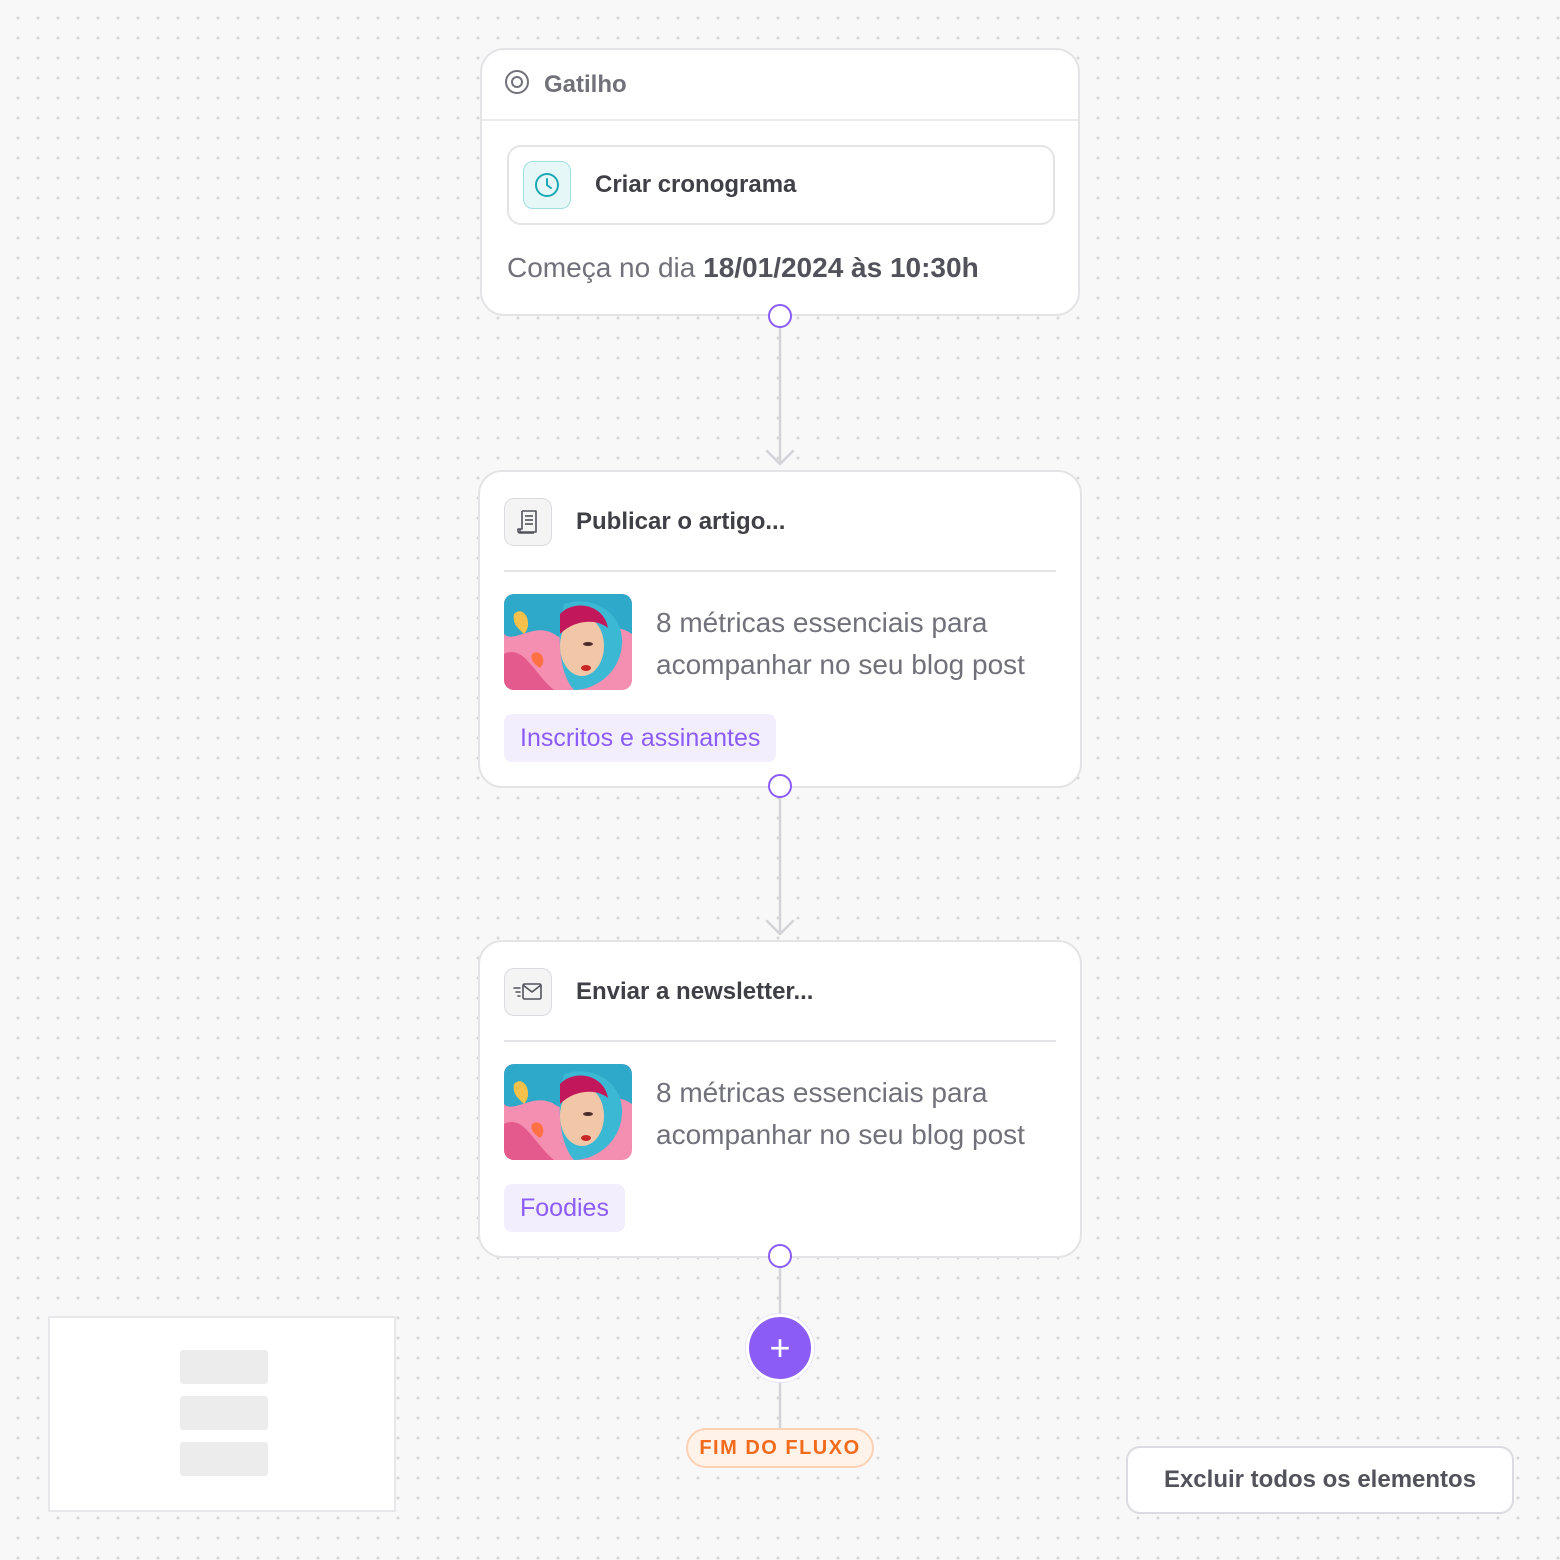  I want to click on audience-tag: Inscritos e assinantes, so click(640, 738).